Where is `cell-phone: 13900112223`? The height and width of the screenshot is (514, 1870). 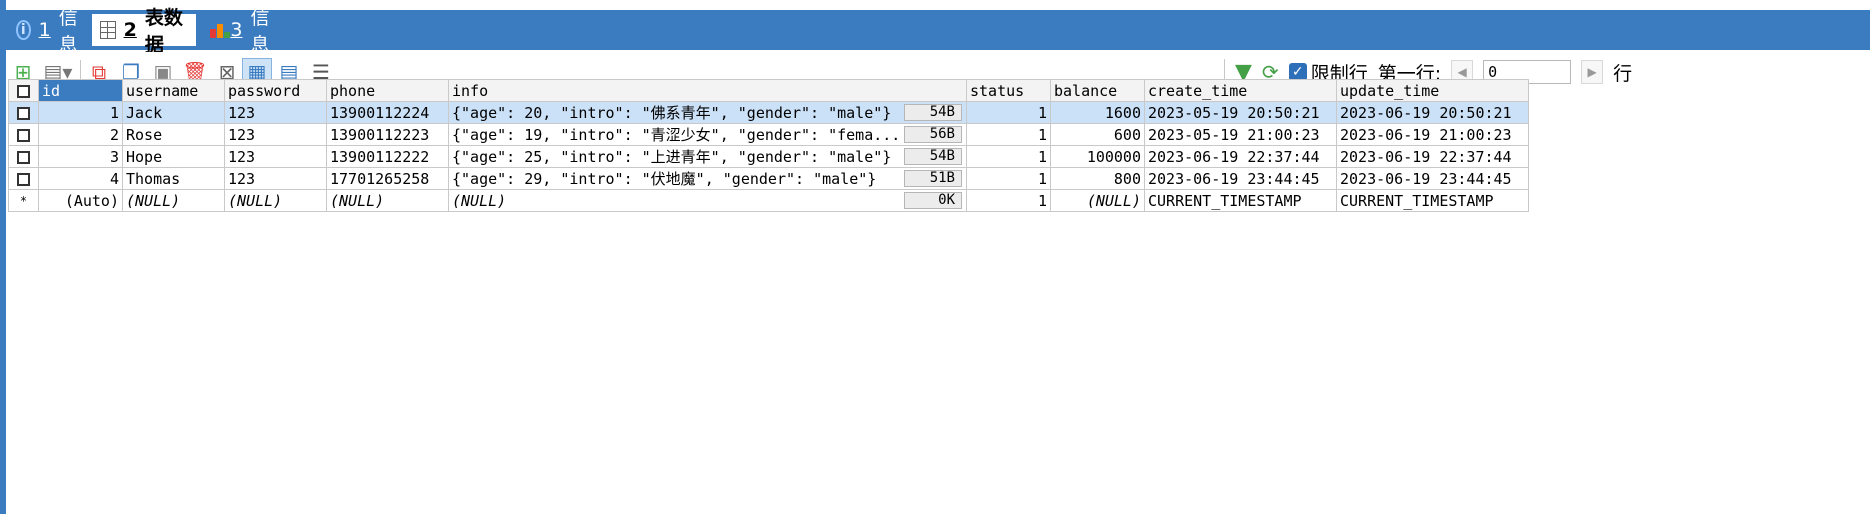 cell-phone: 13900112223 is located at coordinates (387, 134).